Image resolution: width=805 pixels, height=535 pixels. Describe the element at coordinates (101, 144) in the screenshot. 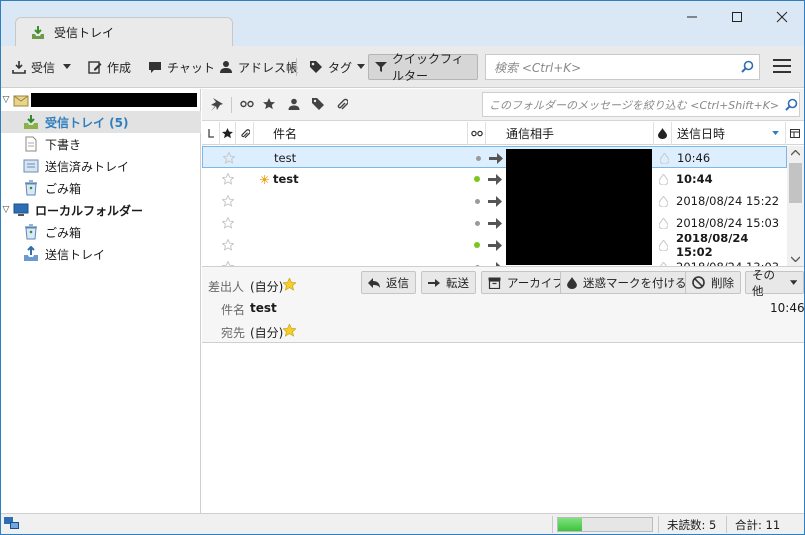

I see `folder-item: 下書き` at that location.